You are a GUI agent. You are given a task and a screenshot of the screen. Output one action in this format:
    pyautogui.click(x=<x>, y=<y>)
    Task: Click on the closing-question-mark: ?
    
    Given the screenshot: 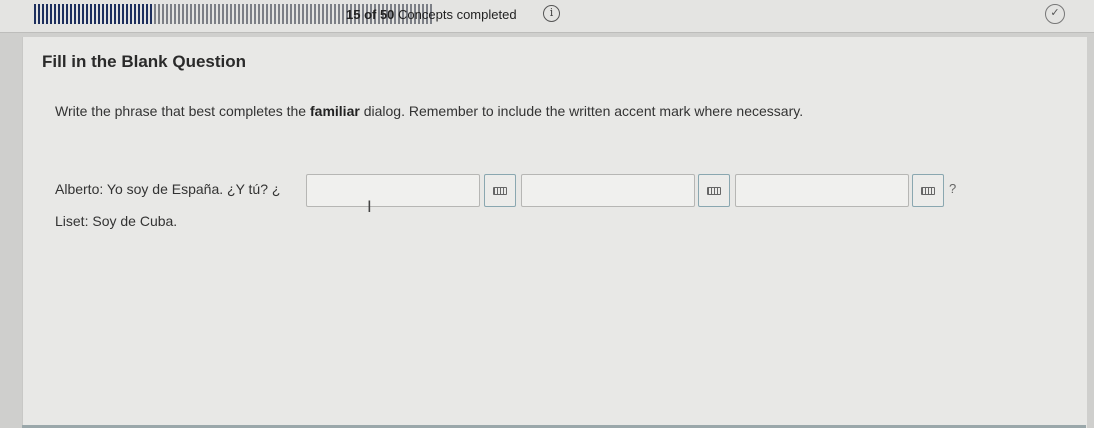 What is the action you would take?
    pyautogui.click(x=953, y=188)
    